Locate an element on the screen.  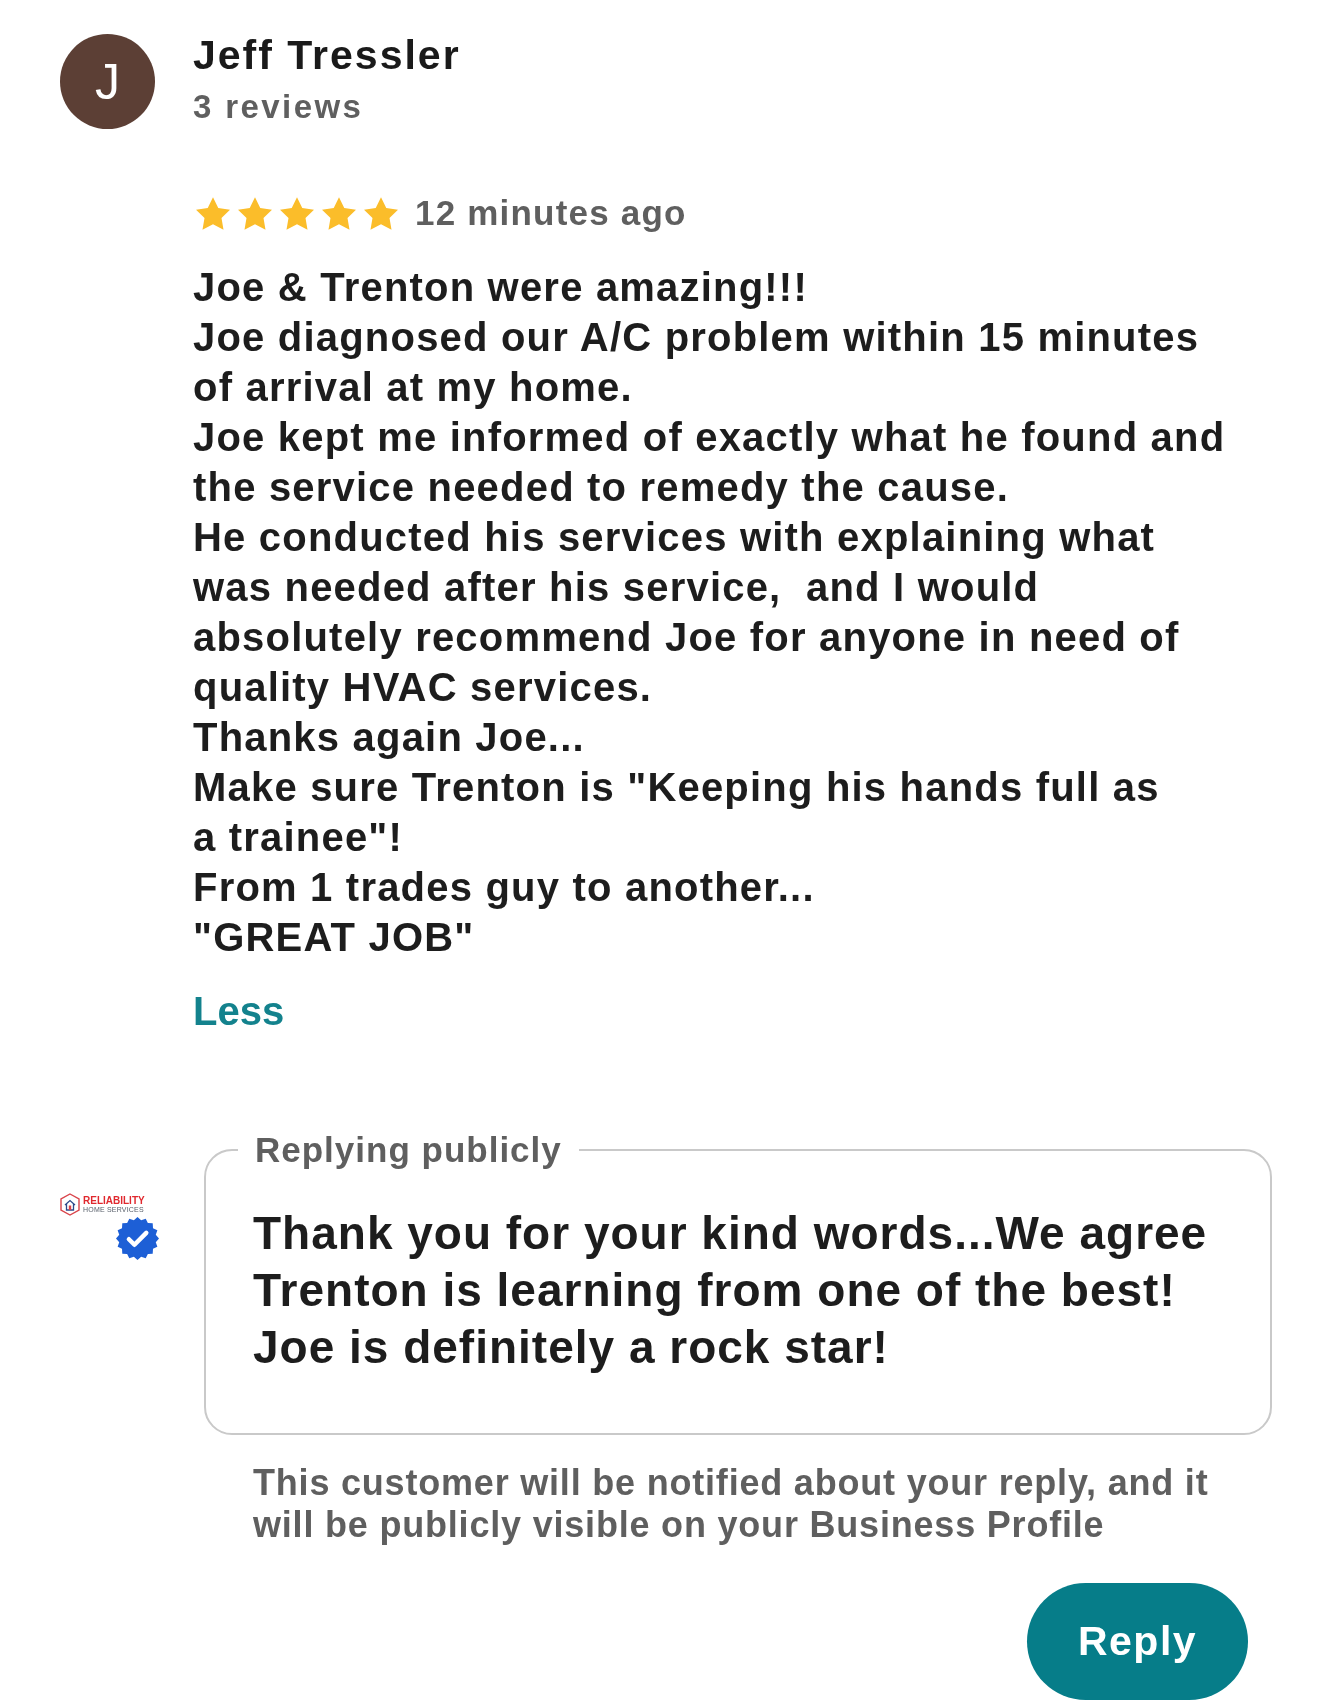
logo-emblem-icon is located at coordinates (70, 1204).